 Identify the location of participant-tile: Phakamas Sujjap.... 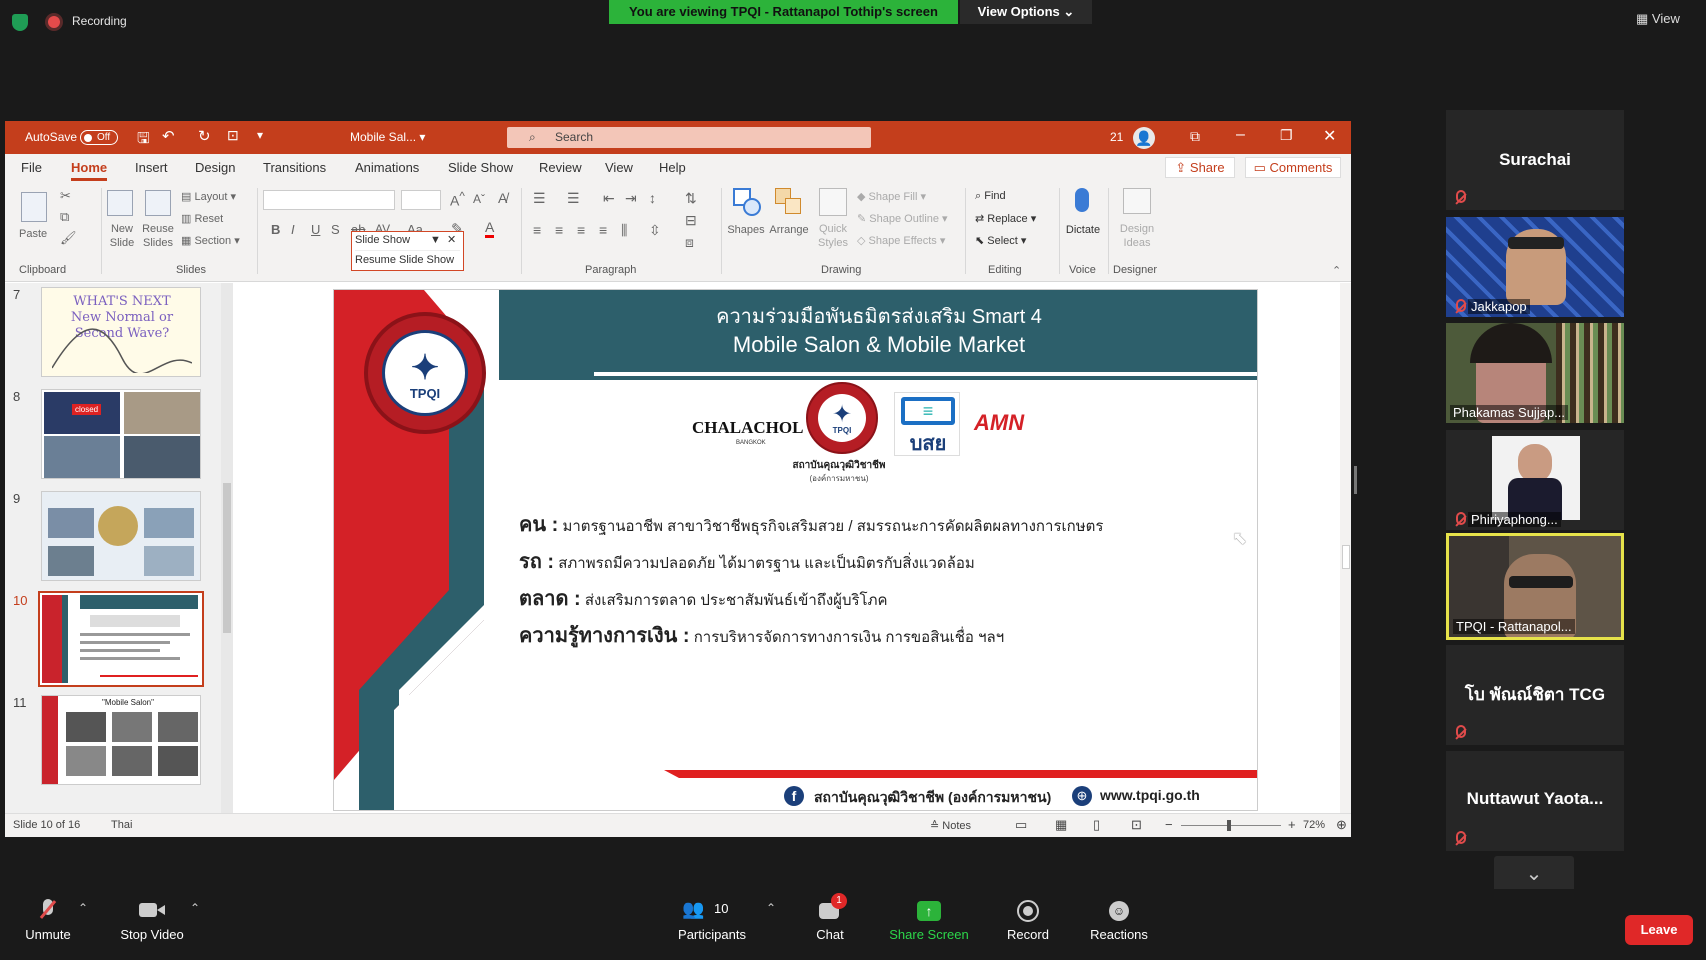
(1535, 373).